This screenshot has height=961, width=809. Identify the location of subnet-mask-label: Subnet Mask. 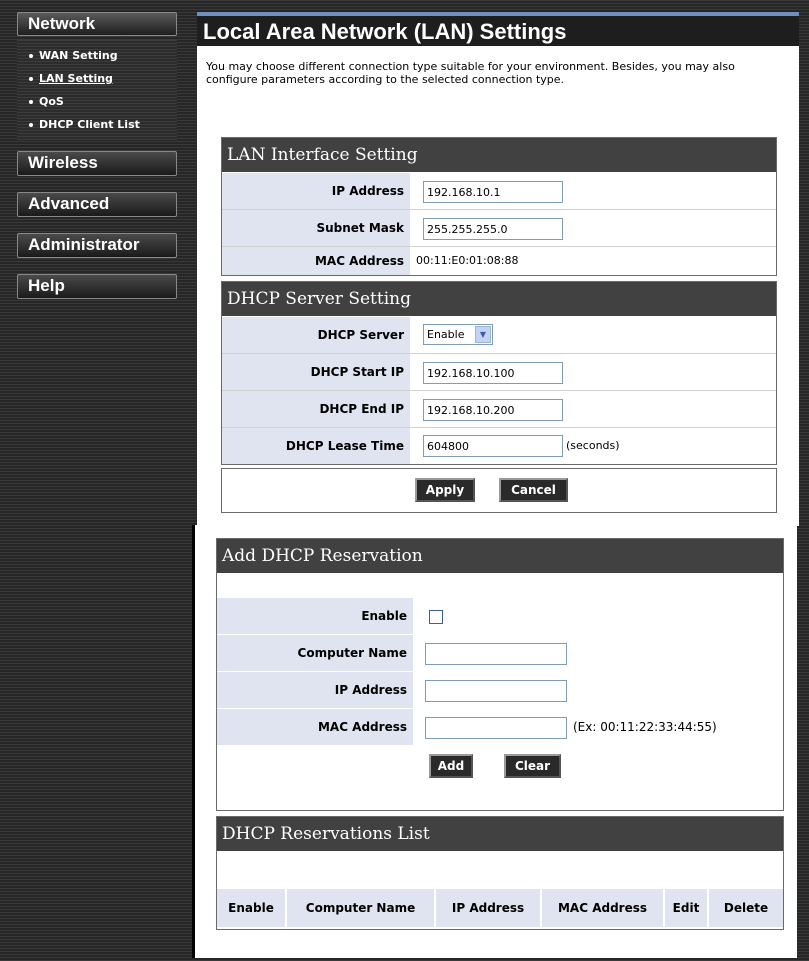
(316, 228).